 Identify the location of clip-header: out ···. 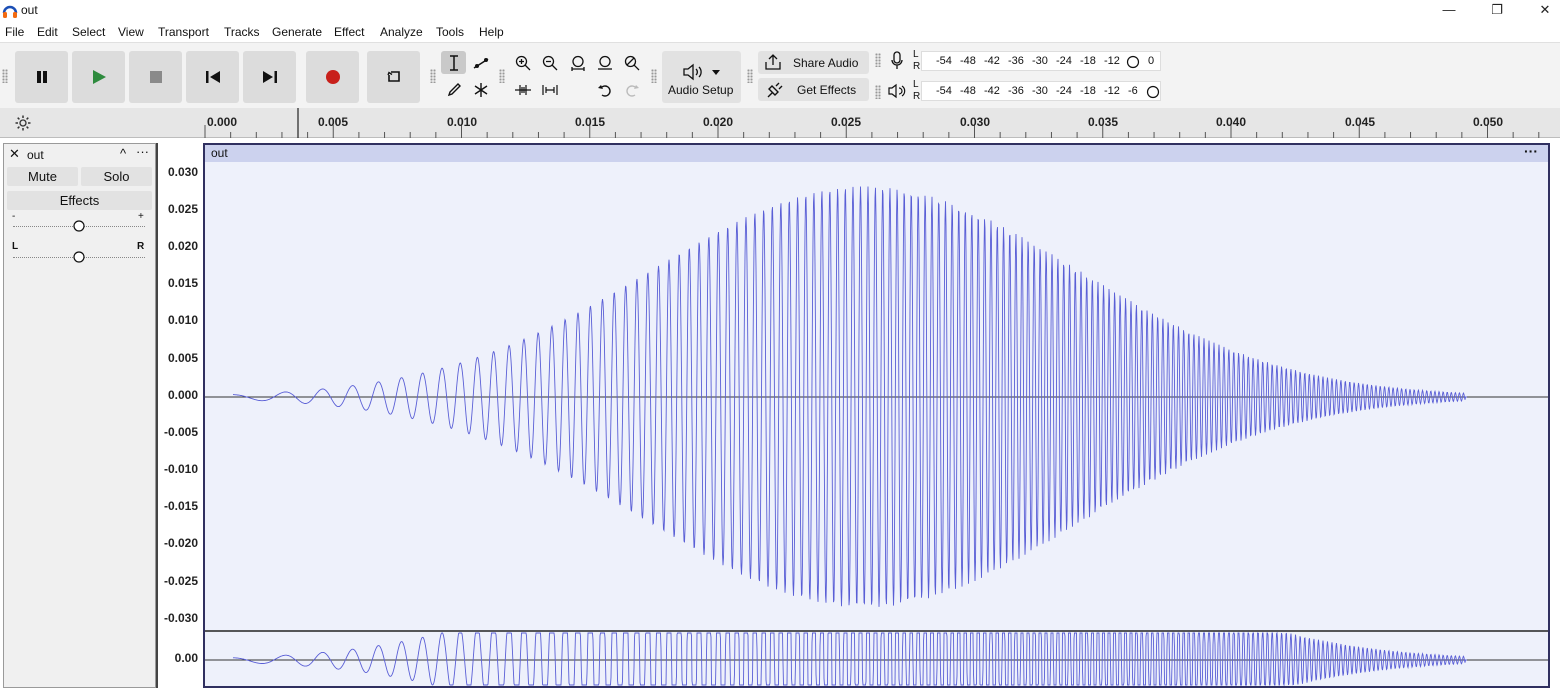
(876, 152).